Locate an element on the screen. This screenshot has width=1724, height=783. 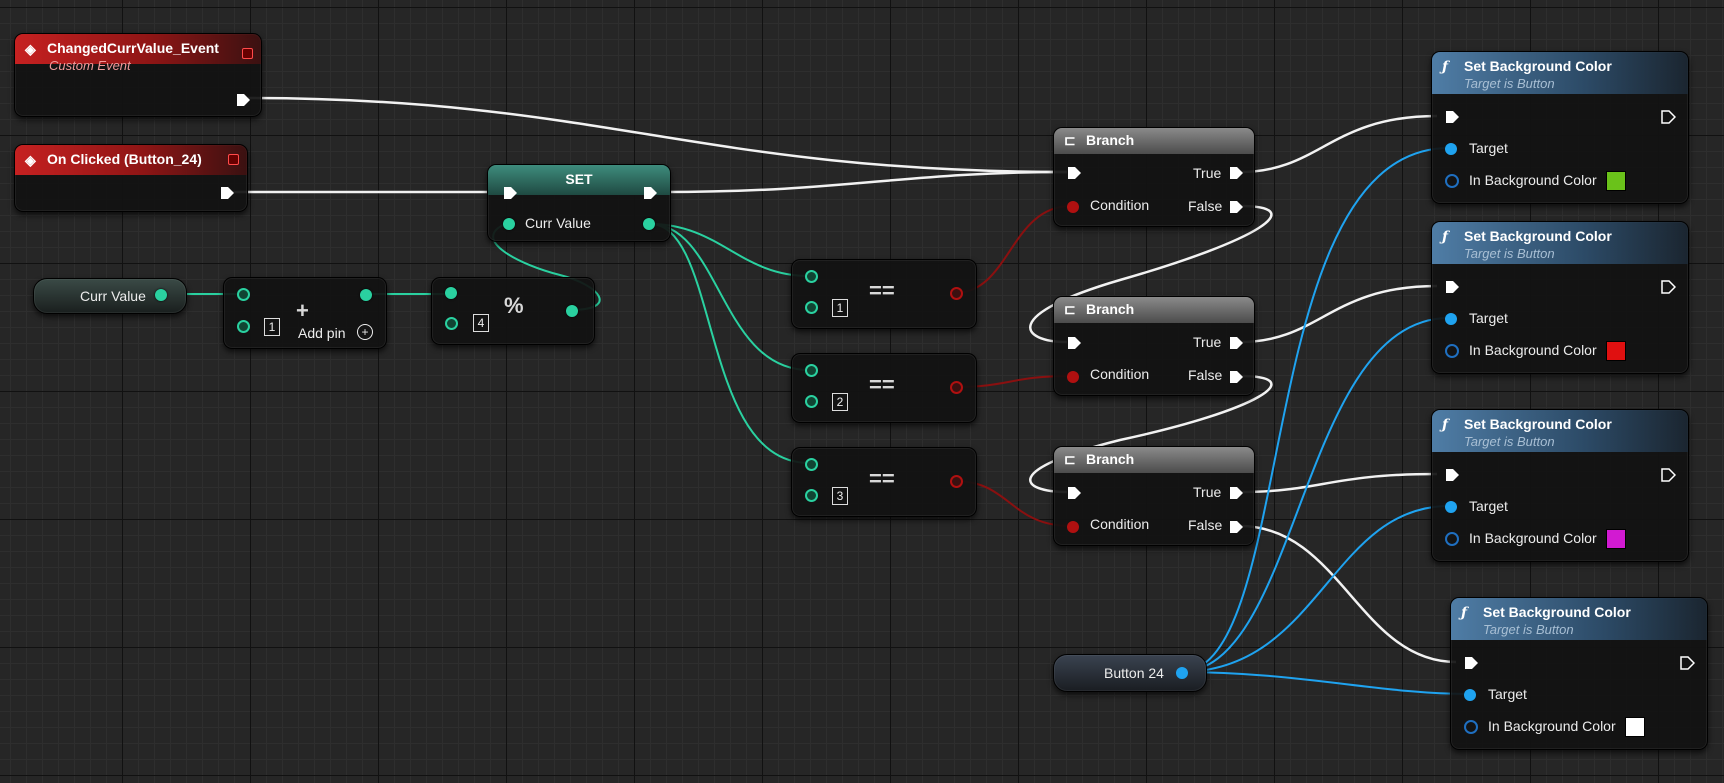
pin-value-field: 4 is located at coordinates (481, 323).